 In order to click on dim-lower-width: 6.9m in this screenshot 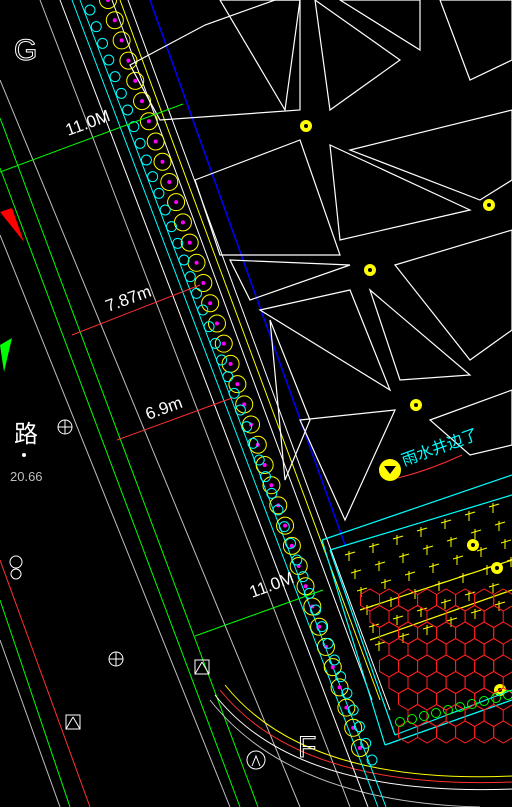, I will do `click(164, 408)`.